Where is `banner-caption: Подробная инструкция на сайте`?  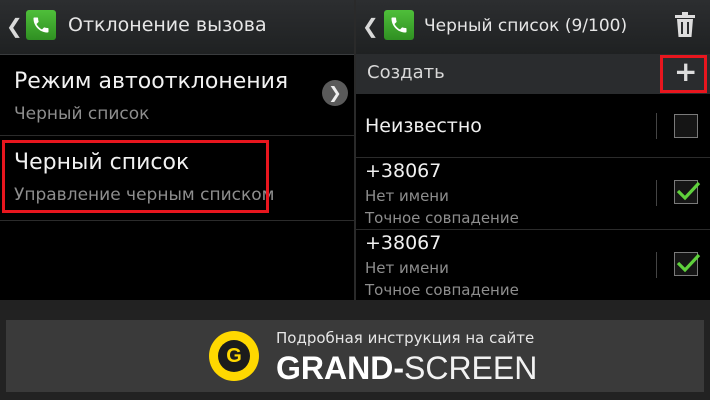 banner-caption: Подробная инструкция на сайте is located at coordinates (405, 338).